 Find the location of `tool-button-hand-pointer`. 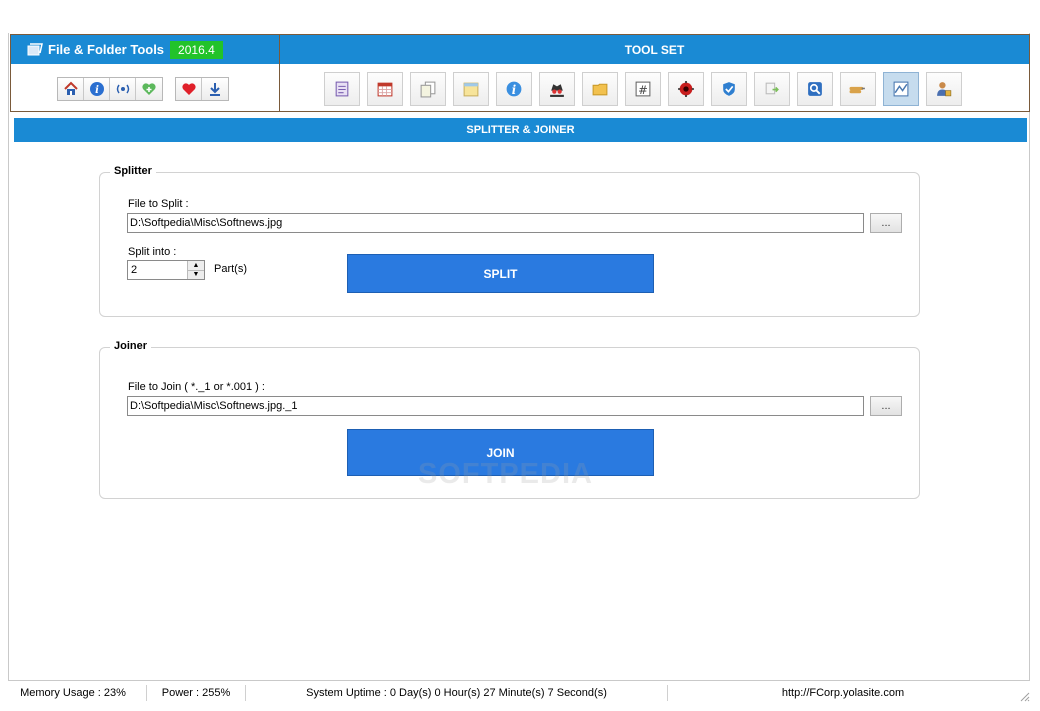

tool-button-hand-pointer is located at coordinates (858, 89).